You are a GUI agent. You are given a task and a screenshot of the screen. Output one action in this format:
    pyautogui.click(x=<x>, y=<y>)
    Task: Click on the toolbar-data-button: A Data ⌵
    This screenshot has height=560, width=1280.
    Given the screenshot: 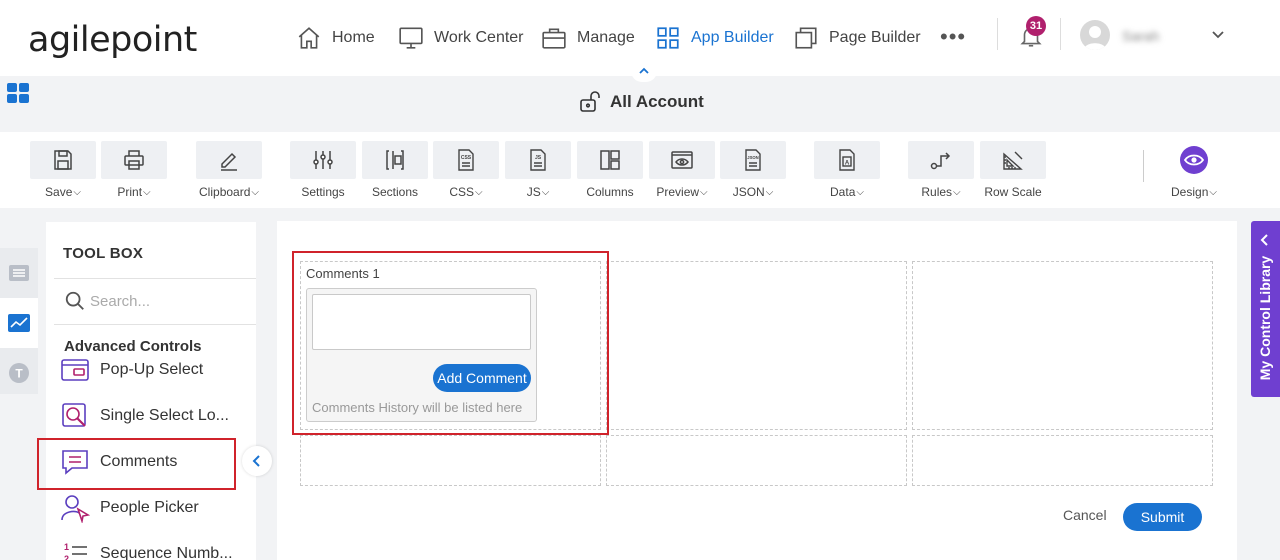 What is the action you would take?
    pyautogui.click(x=847, y=170)
    